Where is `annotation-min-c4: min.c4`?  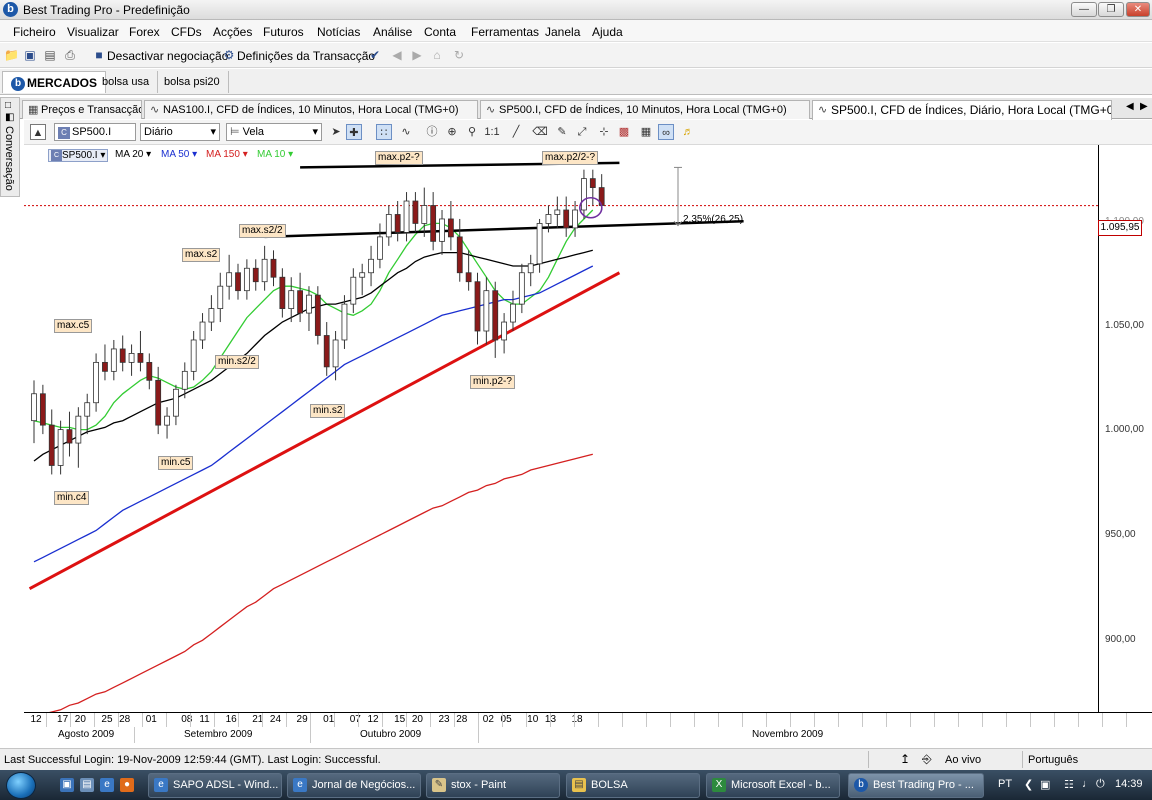 annotation-min-c4: min.c4 is located at coordinates (72, 498).